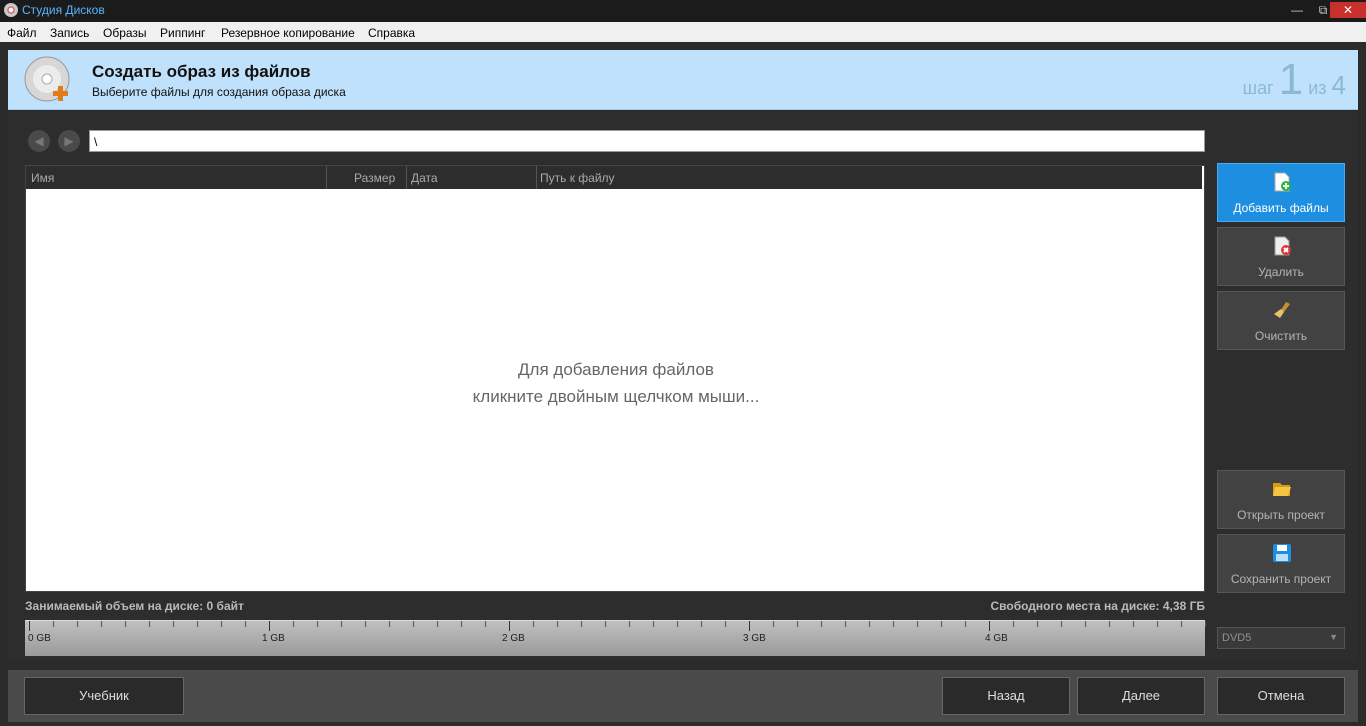  I want to click on back-button: Назад, so click(1006, 696).